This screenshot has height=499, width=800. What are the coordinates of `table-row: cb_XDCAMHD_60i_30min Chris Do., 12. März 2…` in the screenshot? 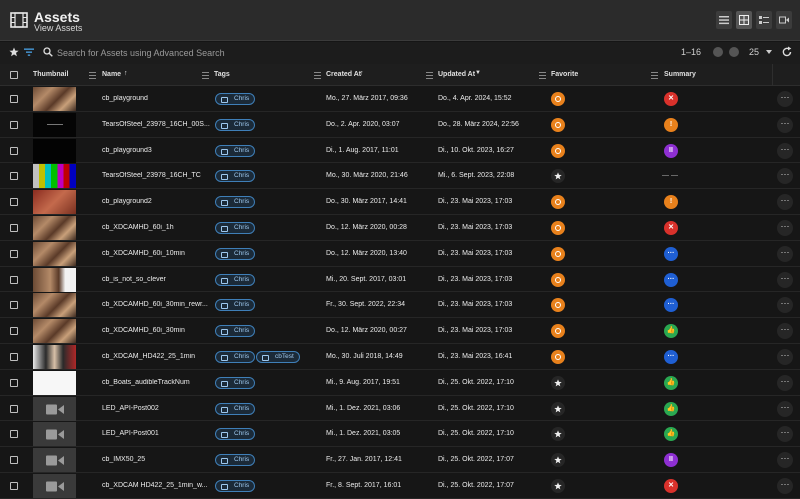 It's located at (400, 331).